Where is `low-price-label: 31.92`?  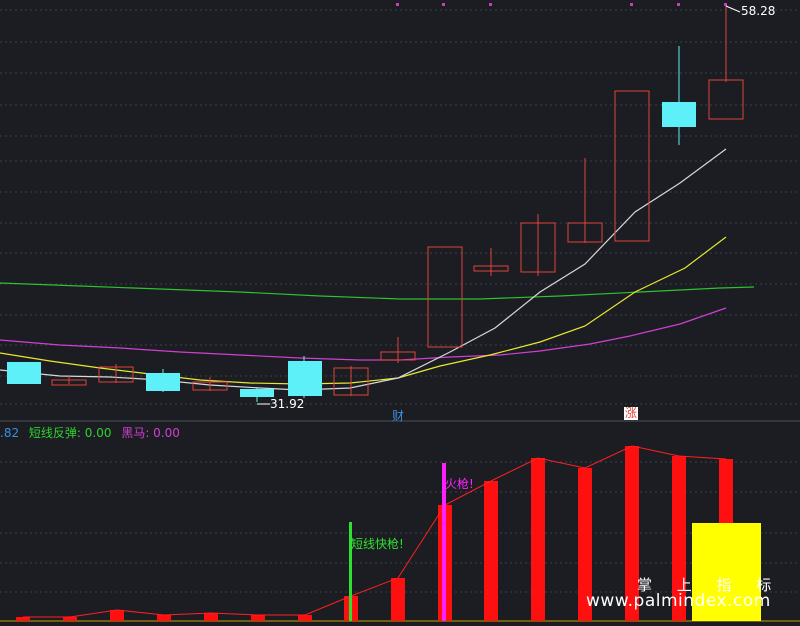 low-price-label: 31.92 is located at coordinates (287, 404).